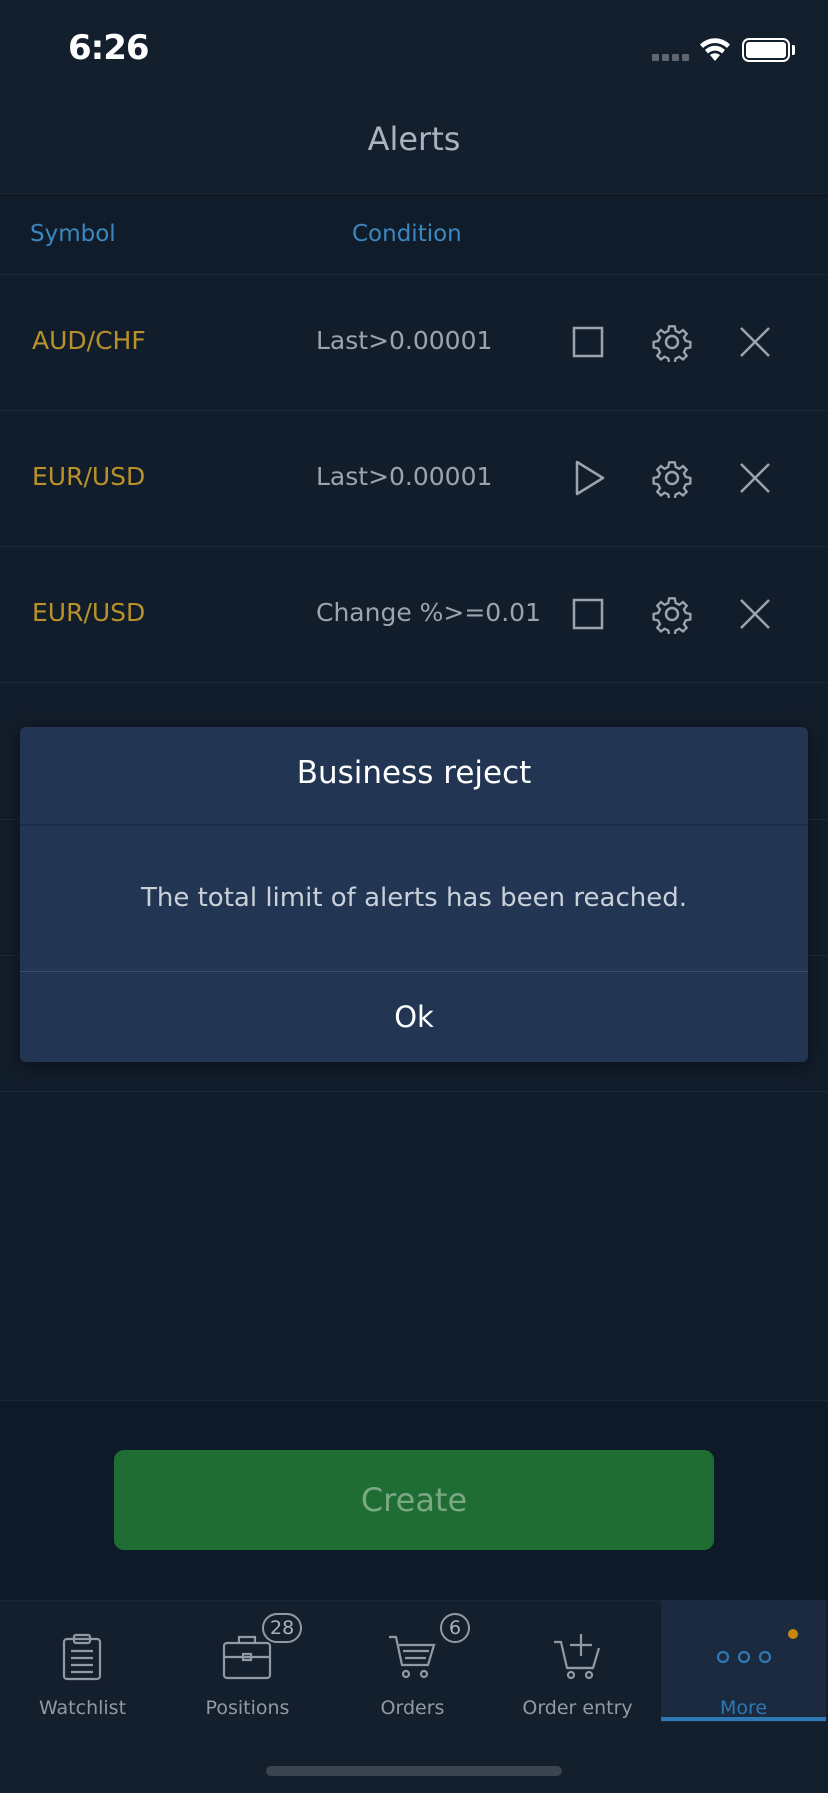 This screenshot has height=1793, width=828. I want to click on tab-orders: 6 Orders, so click(412, 1661).